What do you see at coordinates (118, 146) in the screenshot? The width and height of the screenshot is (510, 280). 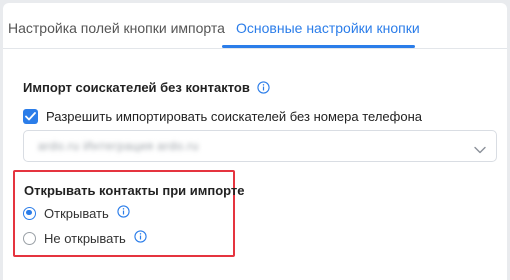 I see `integration-select-value: ardo.ru Интеграция ardo.ru` at bounding box center [118, 146].